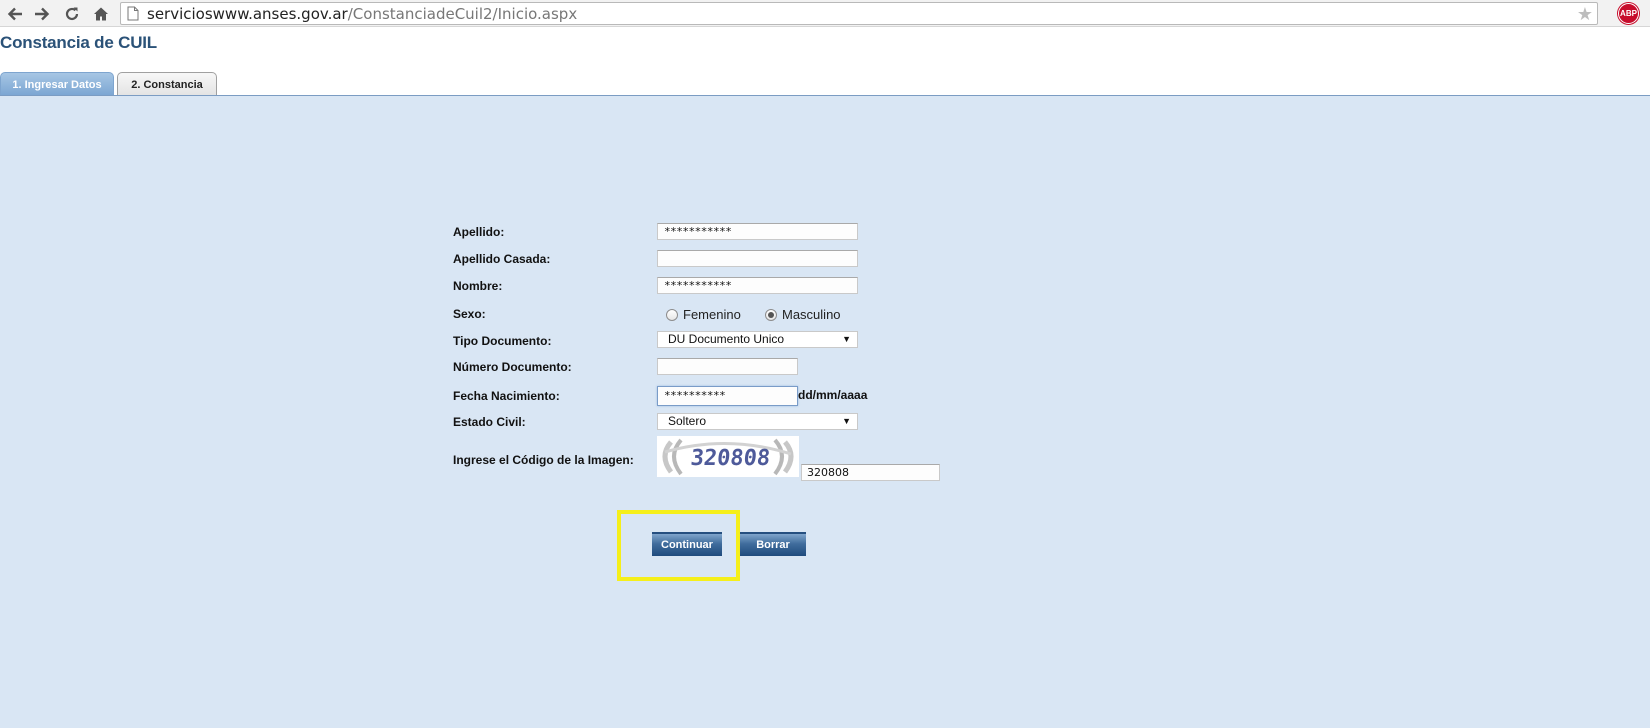 This screenshot has width=1650, height=728. I want to click on tipo-documento-select: DU Documento Unico ▼, so click(757, 339).